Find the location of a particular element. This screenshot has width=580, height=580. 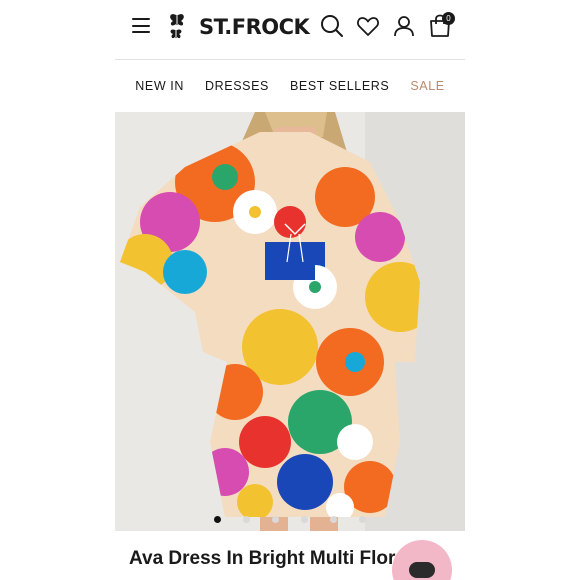

nav-item-dresses: DRESSES is located at coordinates (237, 86).